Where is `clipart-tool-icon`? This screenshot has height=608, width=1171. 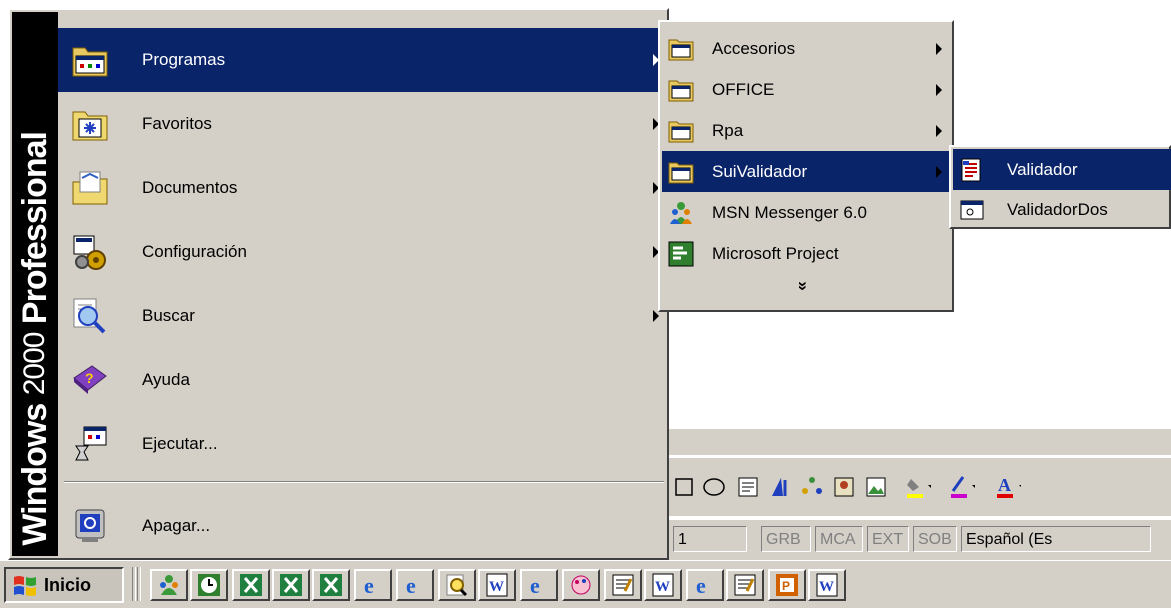
clipart-tool-icon is located at coordinates (844, 487).